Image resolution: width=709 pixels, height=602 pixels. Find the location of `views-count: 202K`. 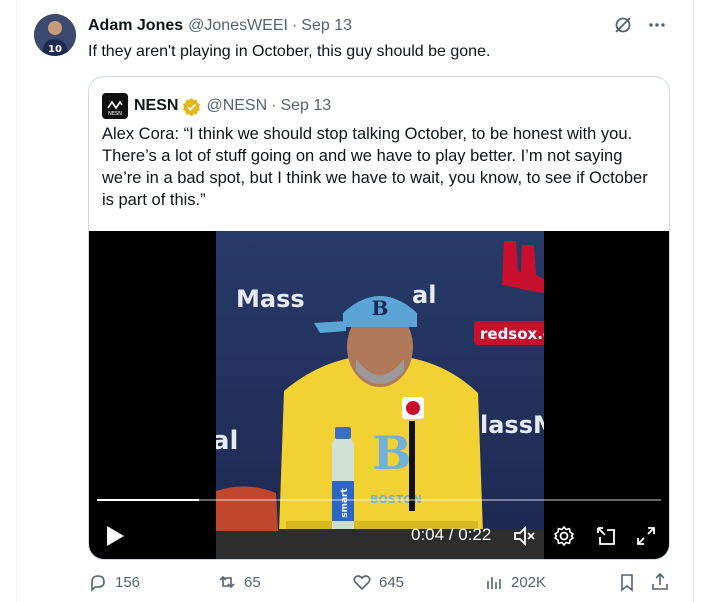

views-count: 202K is located at coordinates (529, 582).